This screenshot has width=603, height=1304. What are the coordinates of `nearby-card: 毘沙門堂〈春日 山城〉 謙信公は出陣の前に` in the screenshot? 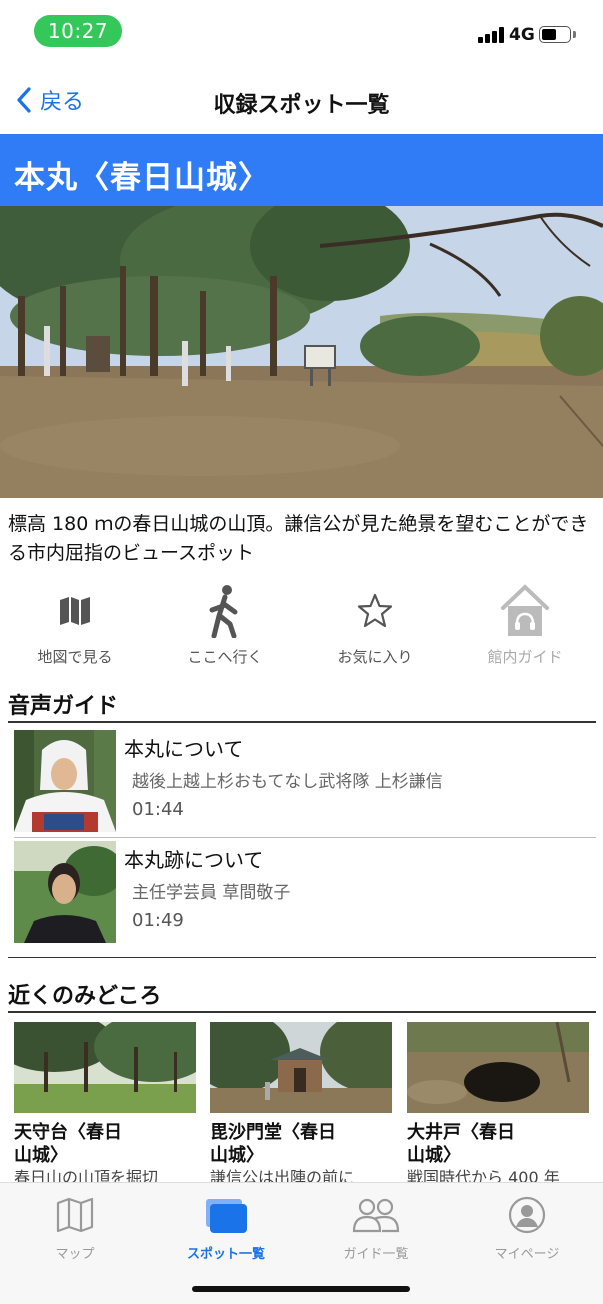 It's located at (301, 1102).